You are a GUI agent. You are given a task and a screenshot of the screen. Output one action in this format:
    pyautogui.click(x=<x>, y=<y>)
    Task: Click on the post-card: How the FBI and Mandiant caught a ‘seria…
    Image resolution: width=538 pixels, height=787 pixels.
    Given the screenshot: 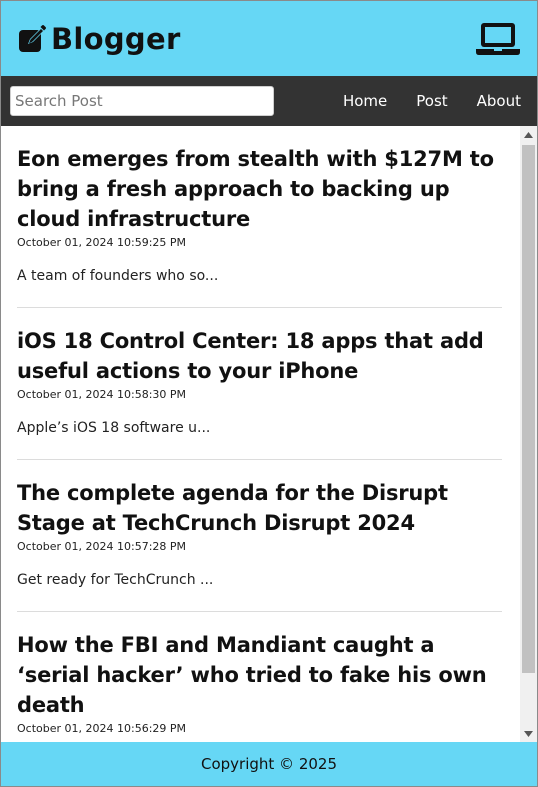 What is the action you would take?
    pyautogui.click(x=259, y=673)
    